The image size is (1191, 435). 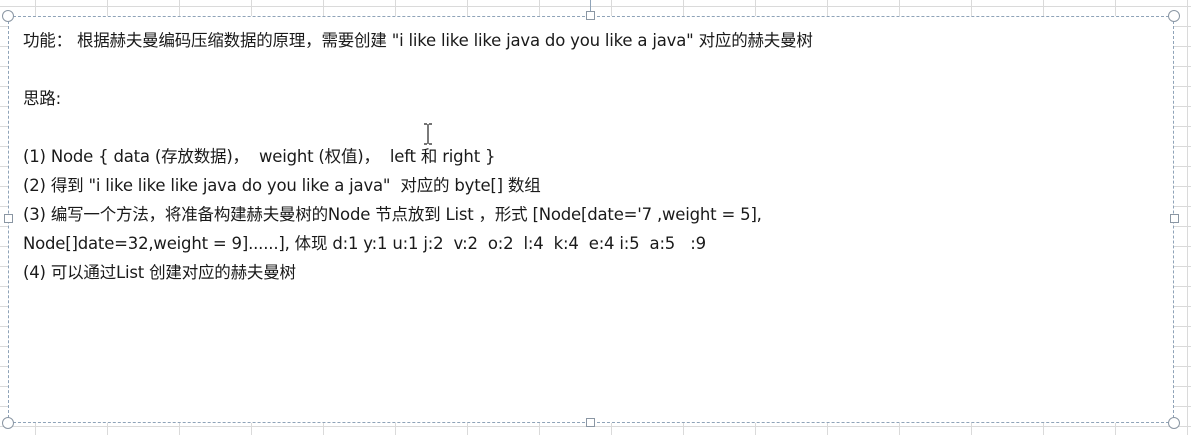 I want to click on resize-handle-top-right, so click(x=1174, y=16).